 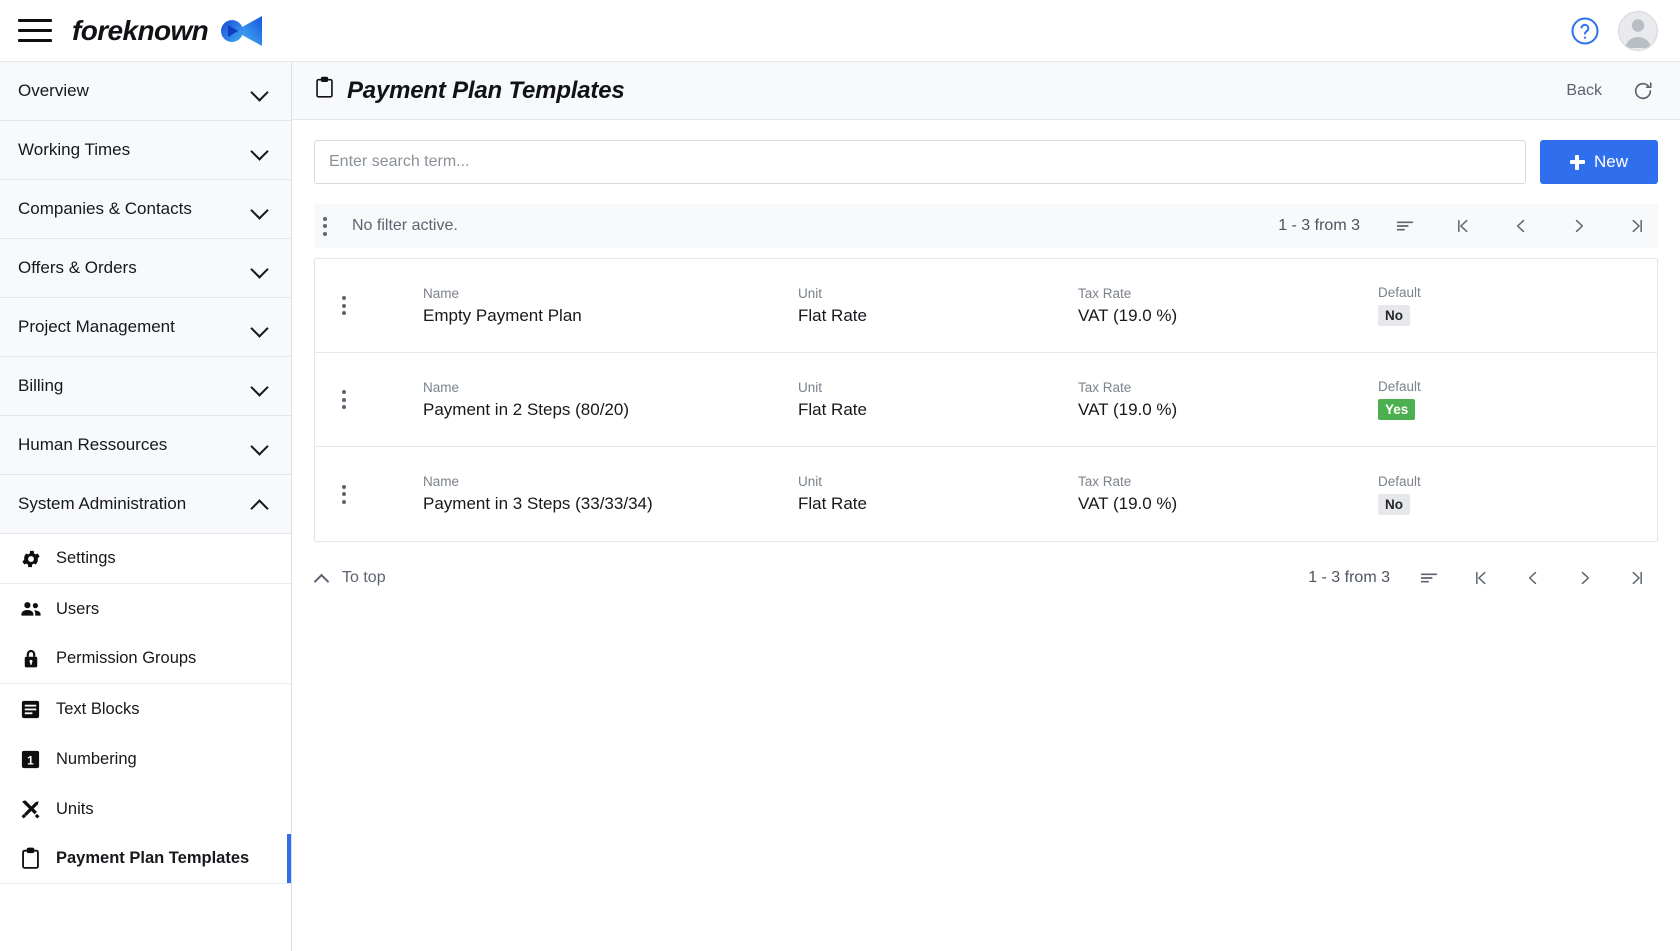 I want to click on new-button: New, so click(x=1599, y=162).